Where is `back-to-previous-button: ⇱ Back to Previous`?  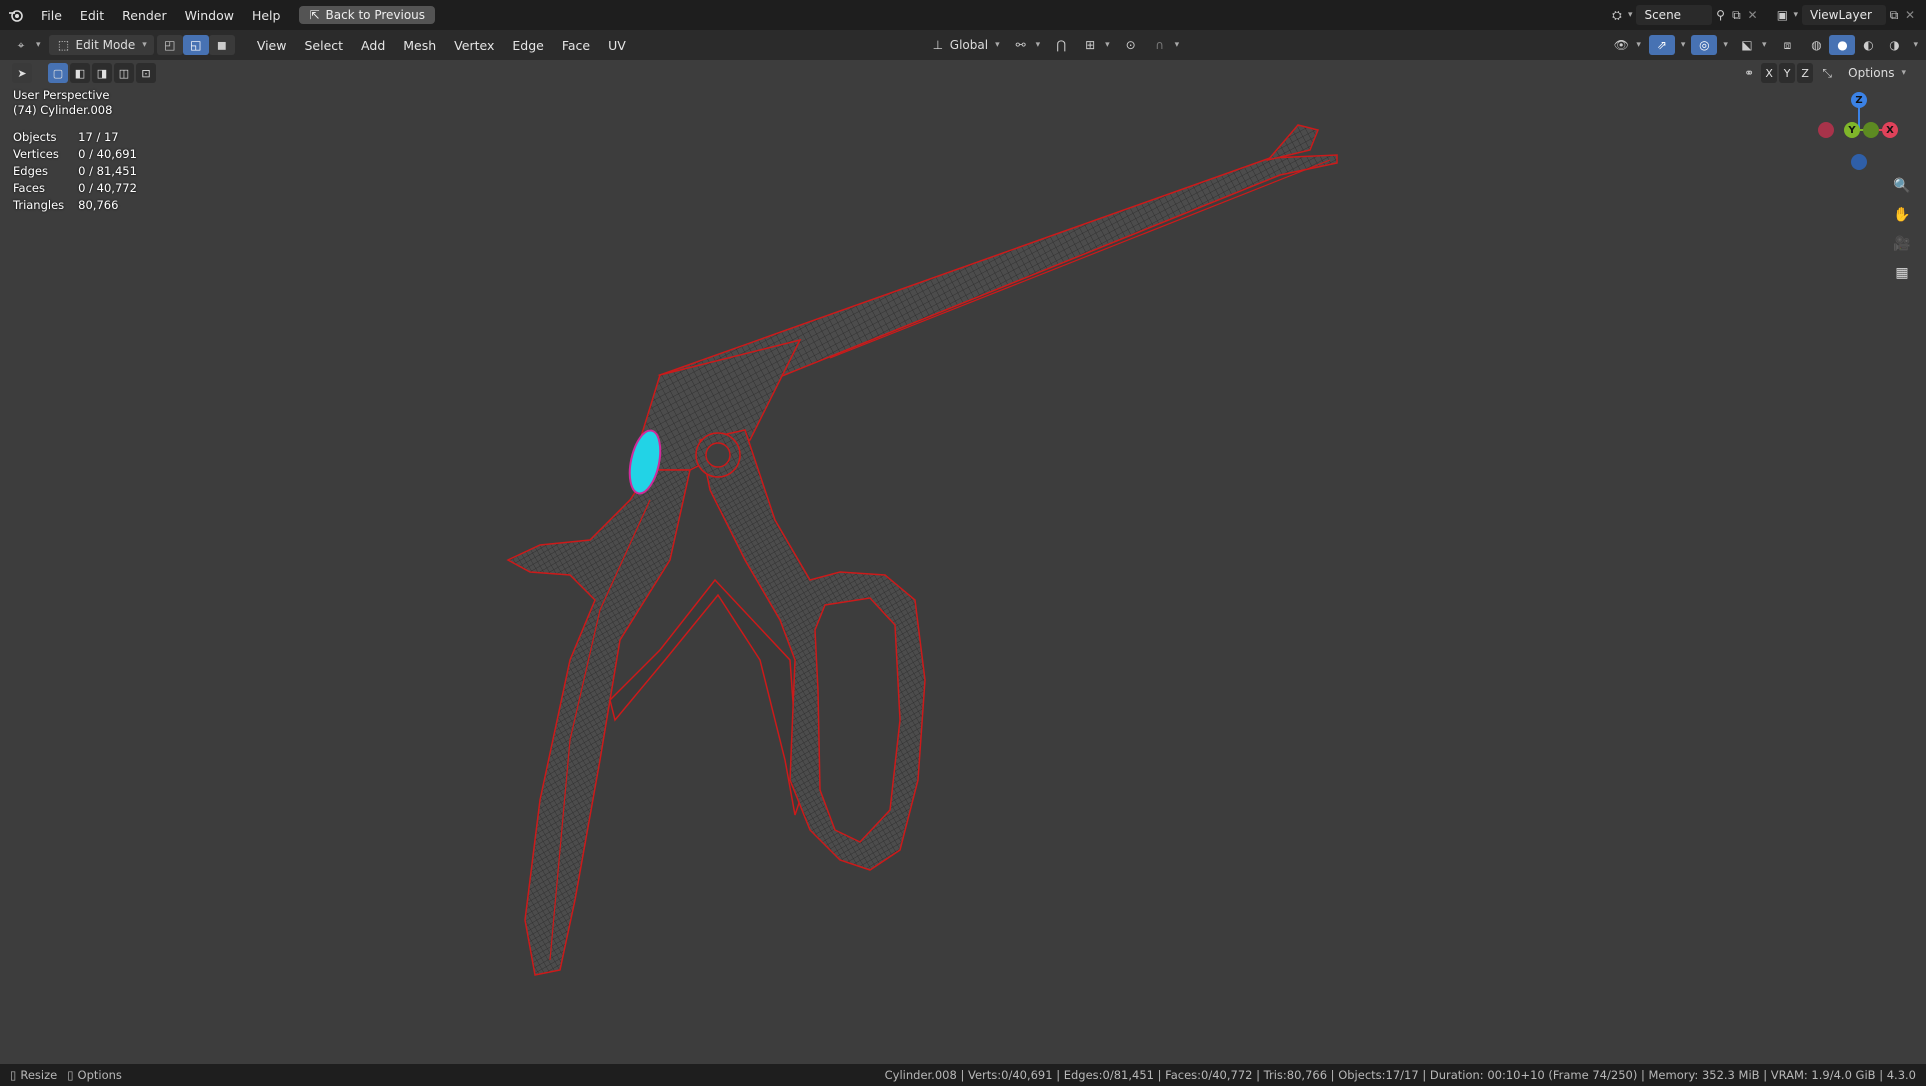 back-to-previous-button: ⇱ Back to Previous is located at coordinates (367, 15).